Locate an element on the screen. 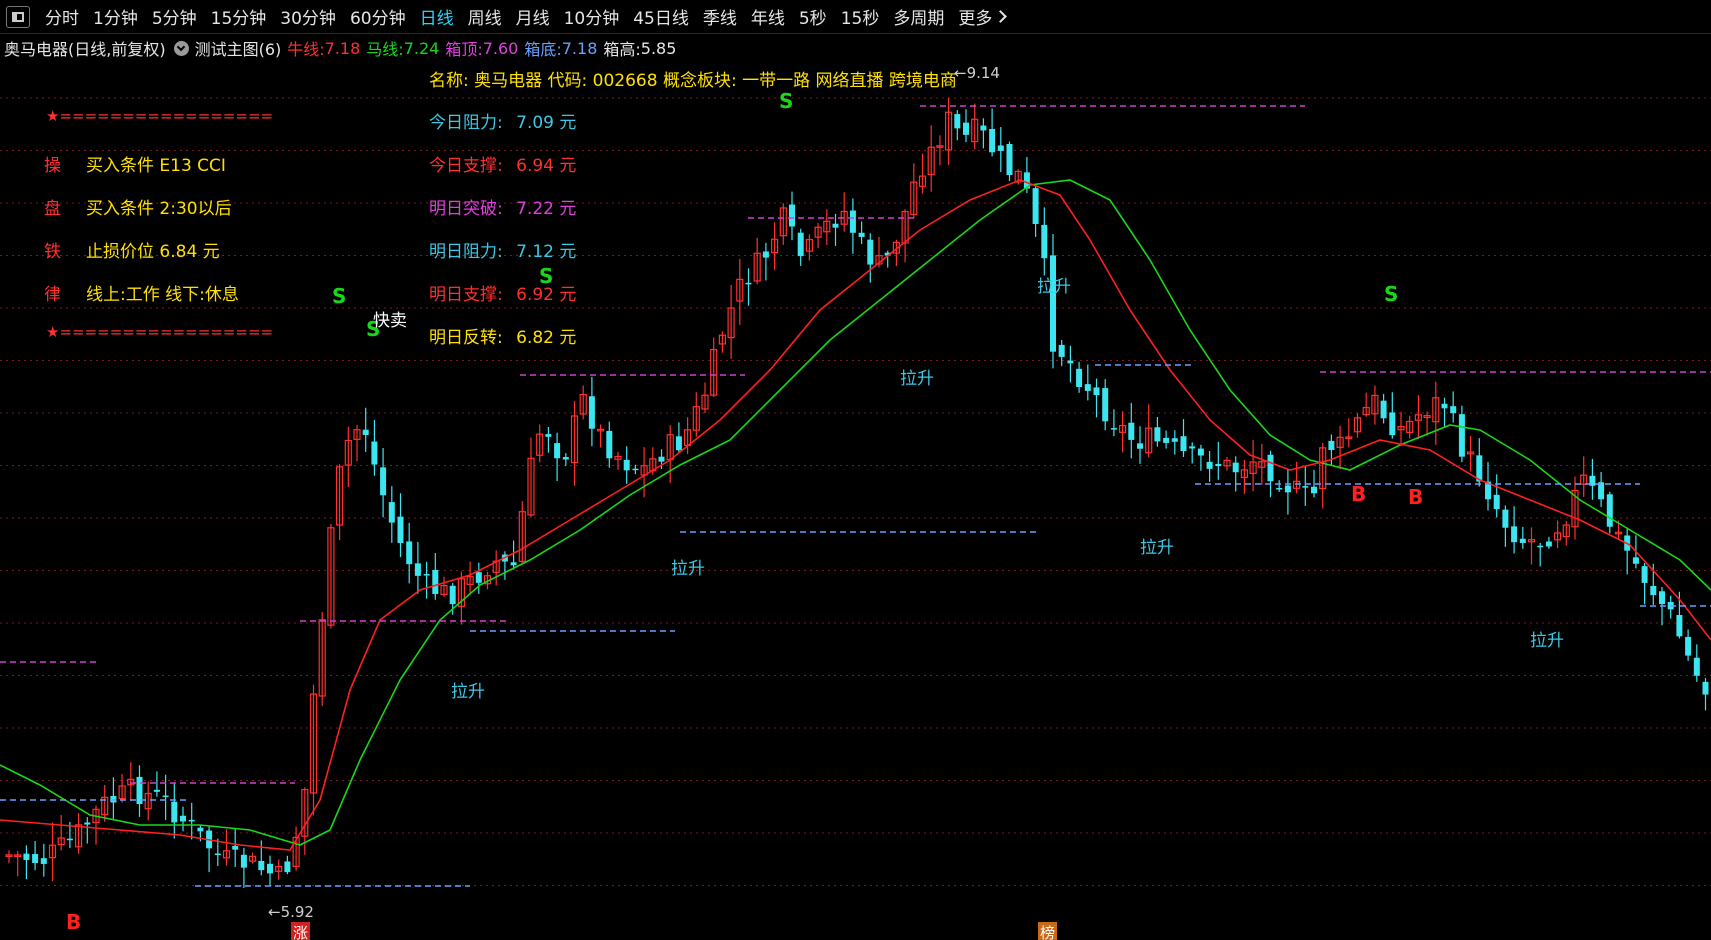  rule-tag: 盘 is located at coordinates (52, 209).